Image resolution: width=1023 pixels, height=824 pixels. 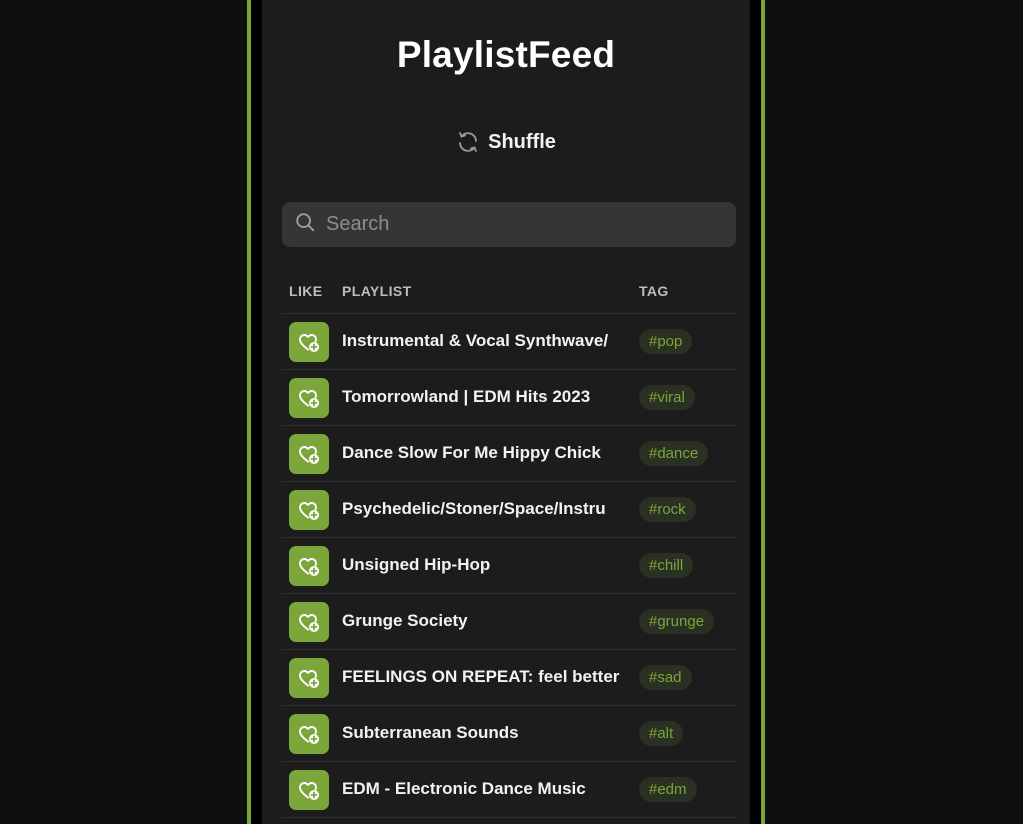 I want to click on playlist-name: Subterranean Sounds, so click(x=483, y=733).